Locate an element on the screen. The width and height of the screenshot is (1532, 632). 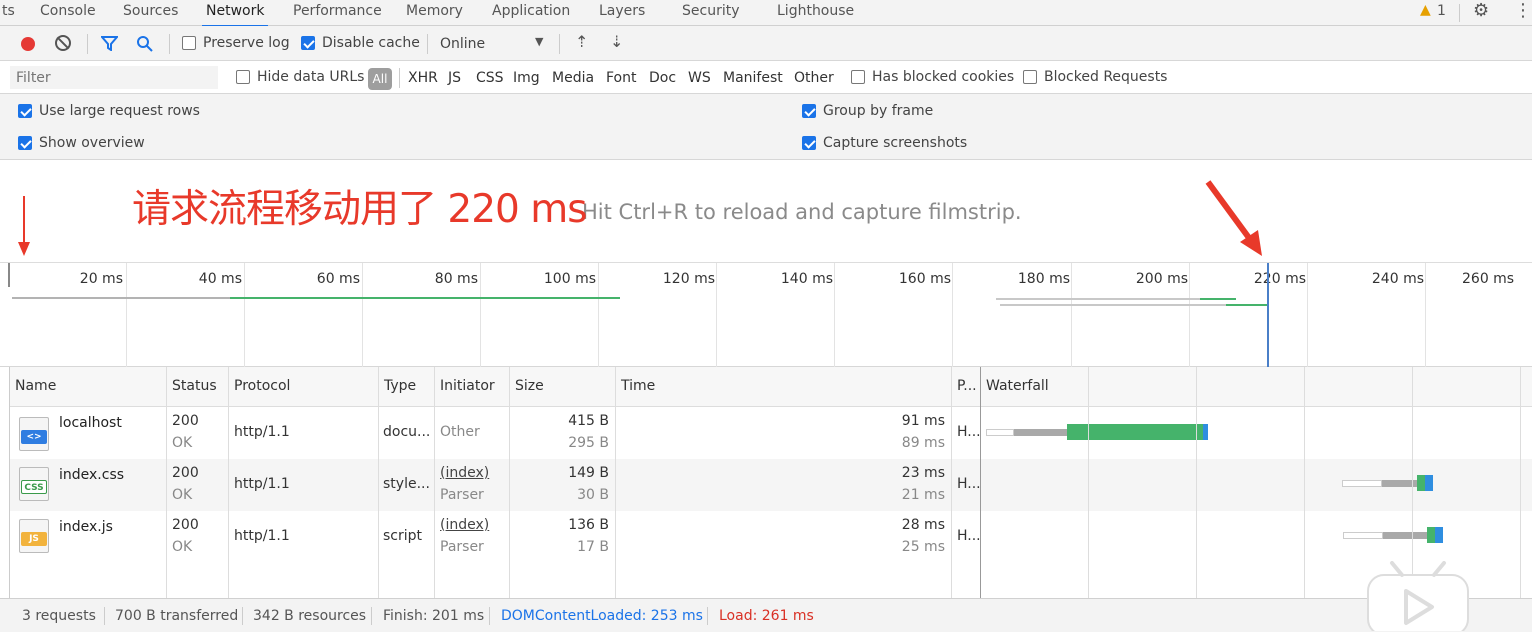
network-toolbar: Preserve log Disable cache Online ▼ ⇡ ⇣ is located at coordinates (766, 43).